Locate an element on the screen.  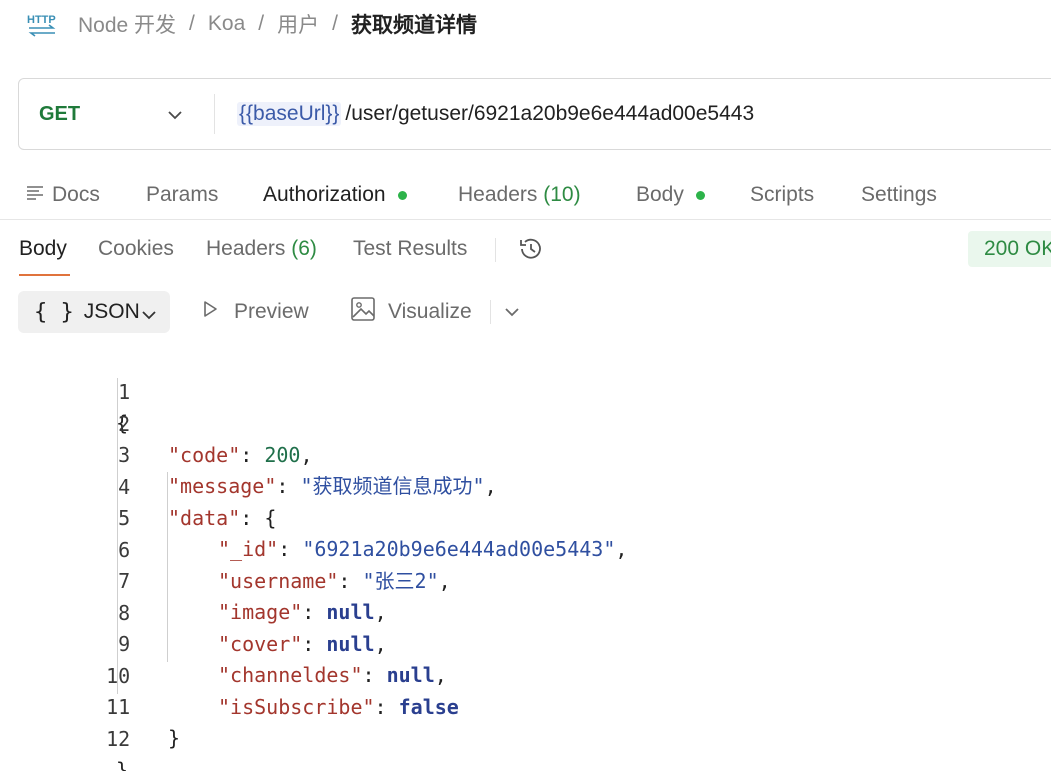
close-brace: } is located at coordinates (122, 764).